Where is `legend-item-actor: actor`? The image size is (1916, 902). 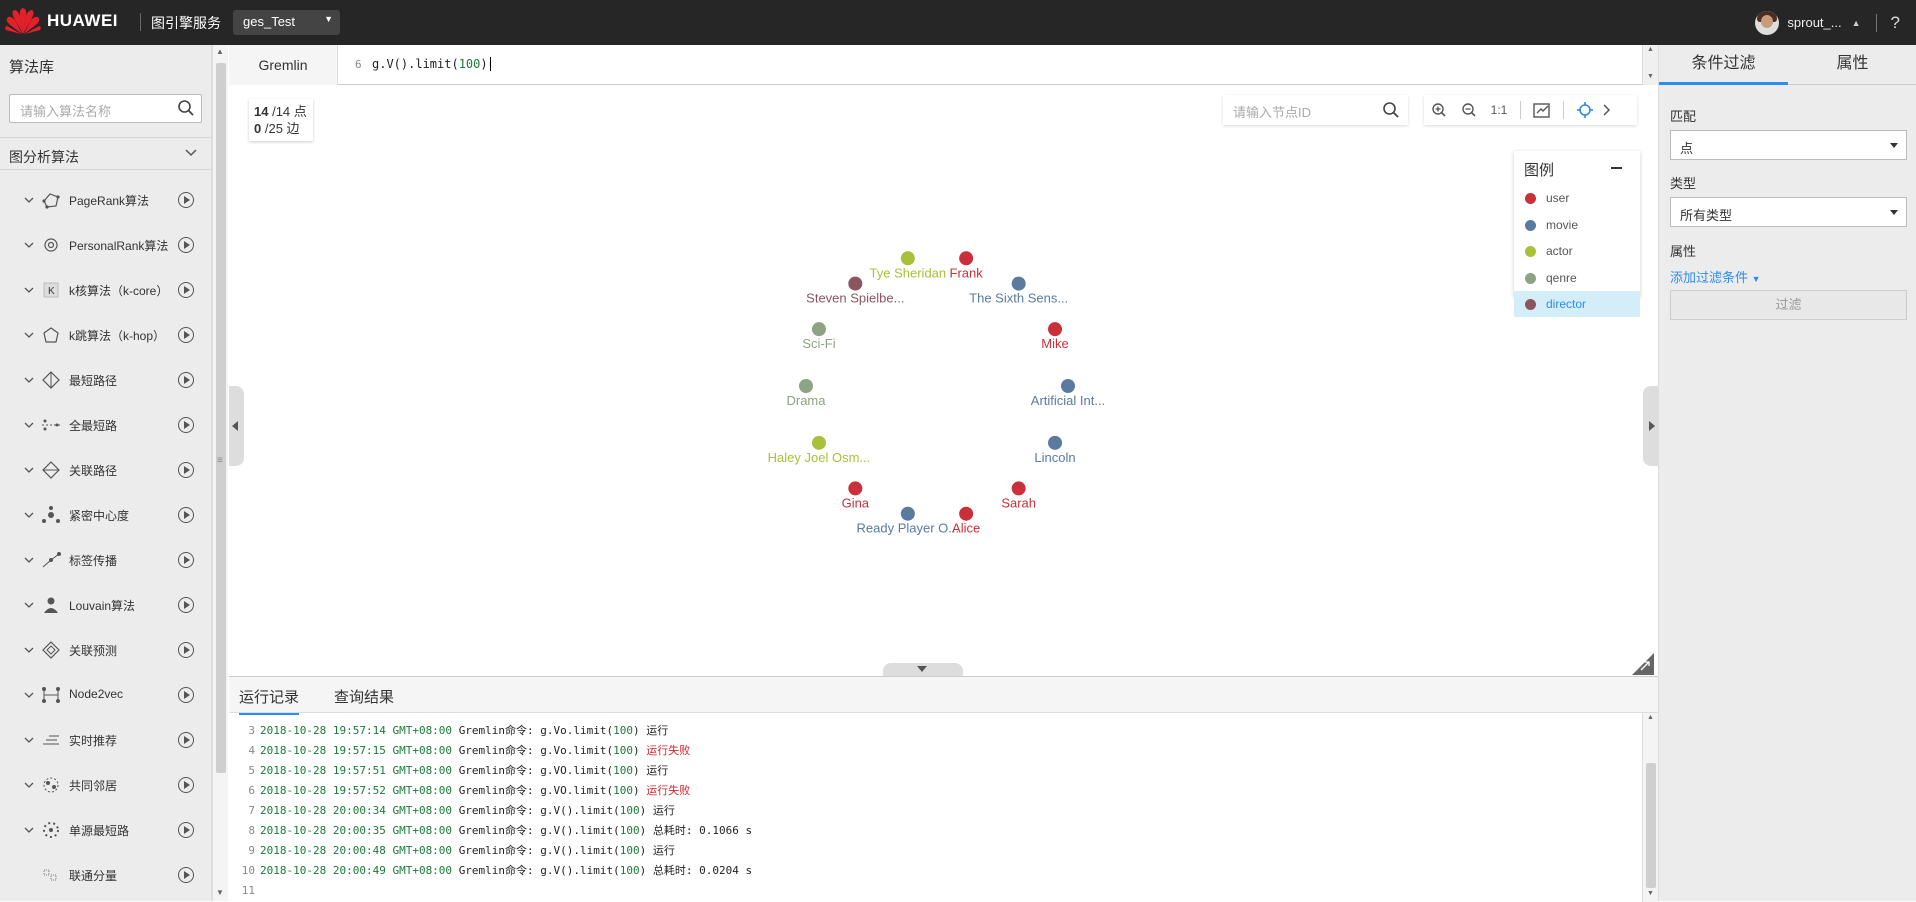
legend-item-actor: actor is located at coordinates (1577, 251).